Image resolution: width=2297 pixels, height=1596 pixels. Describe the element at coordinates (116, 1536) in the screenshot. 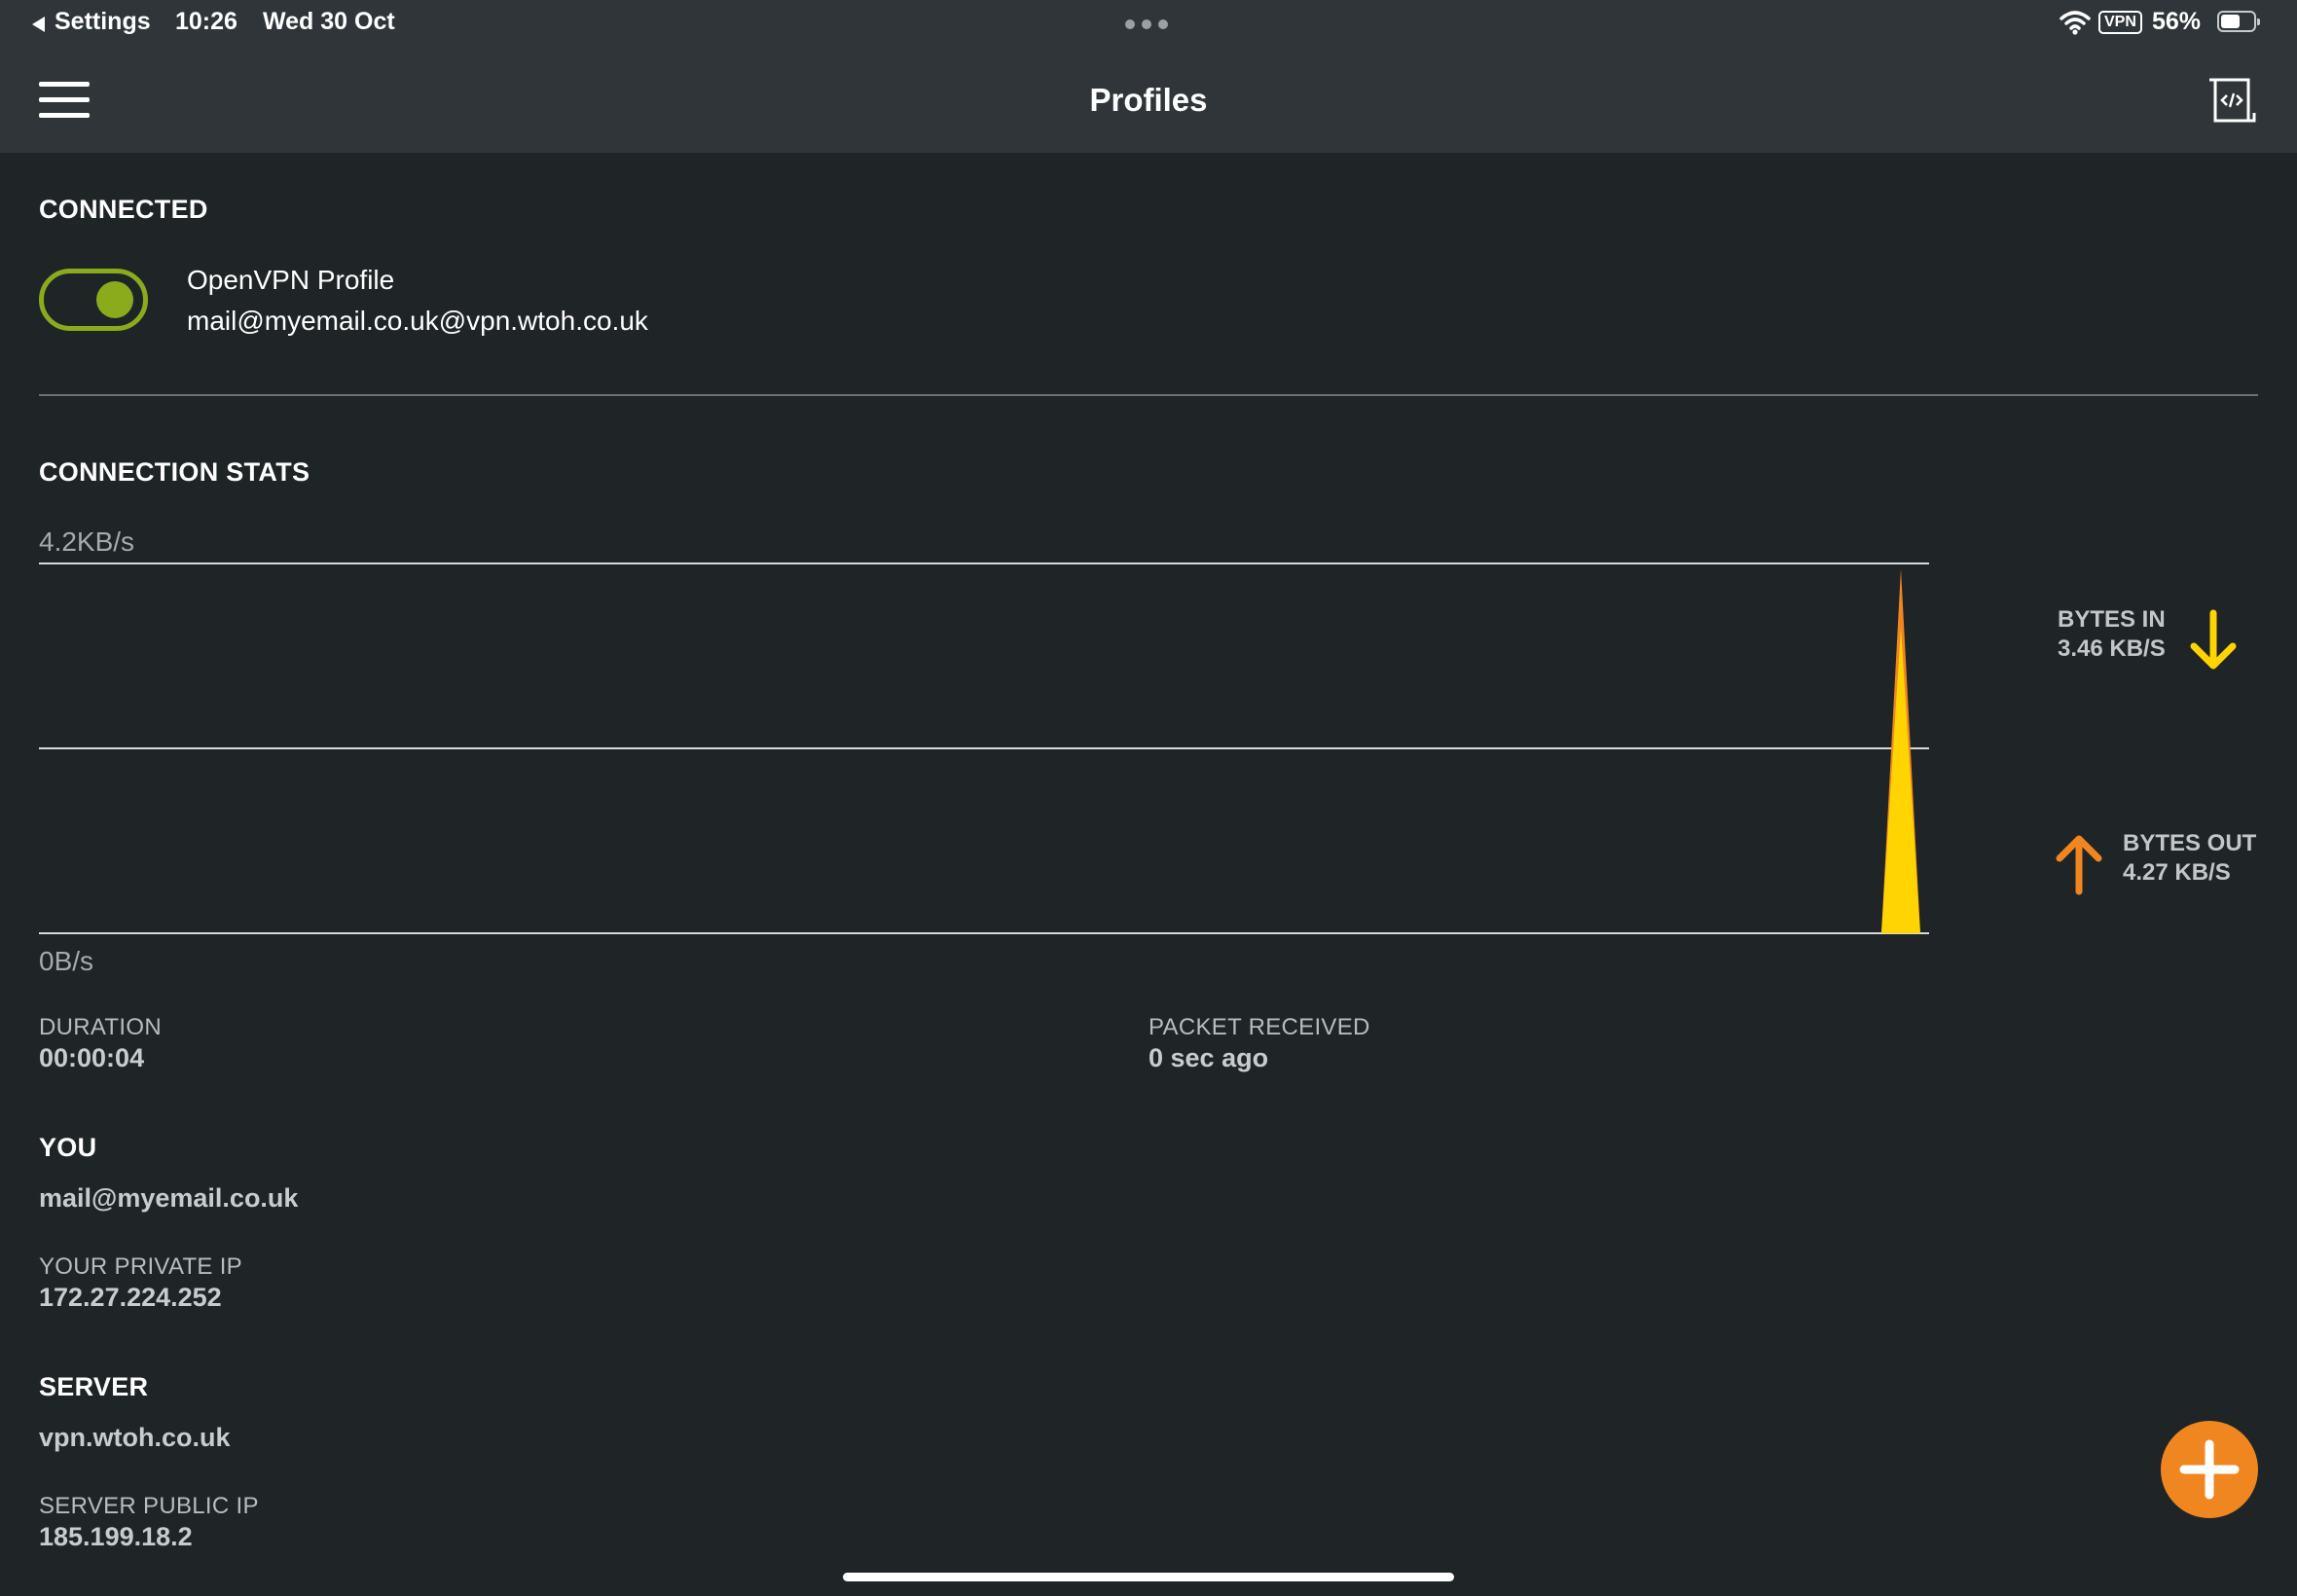

I see `server-public-ip-value: 185.199.18.2` at that location.